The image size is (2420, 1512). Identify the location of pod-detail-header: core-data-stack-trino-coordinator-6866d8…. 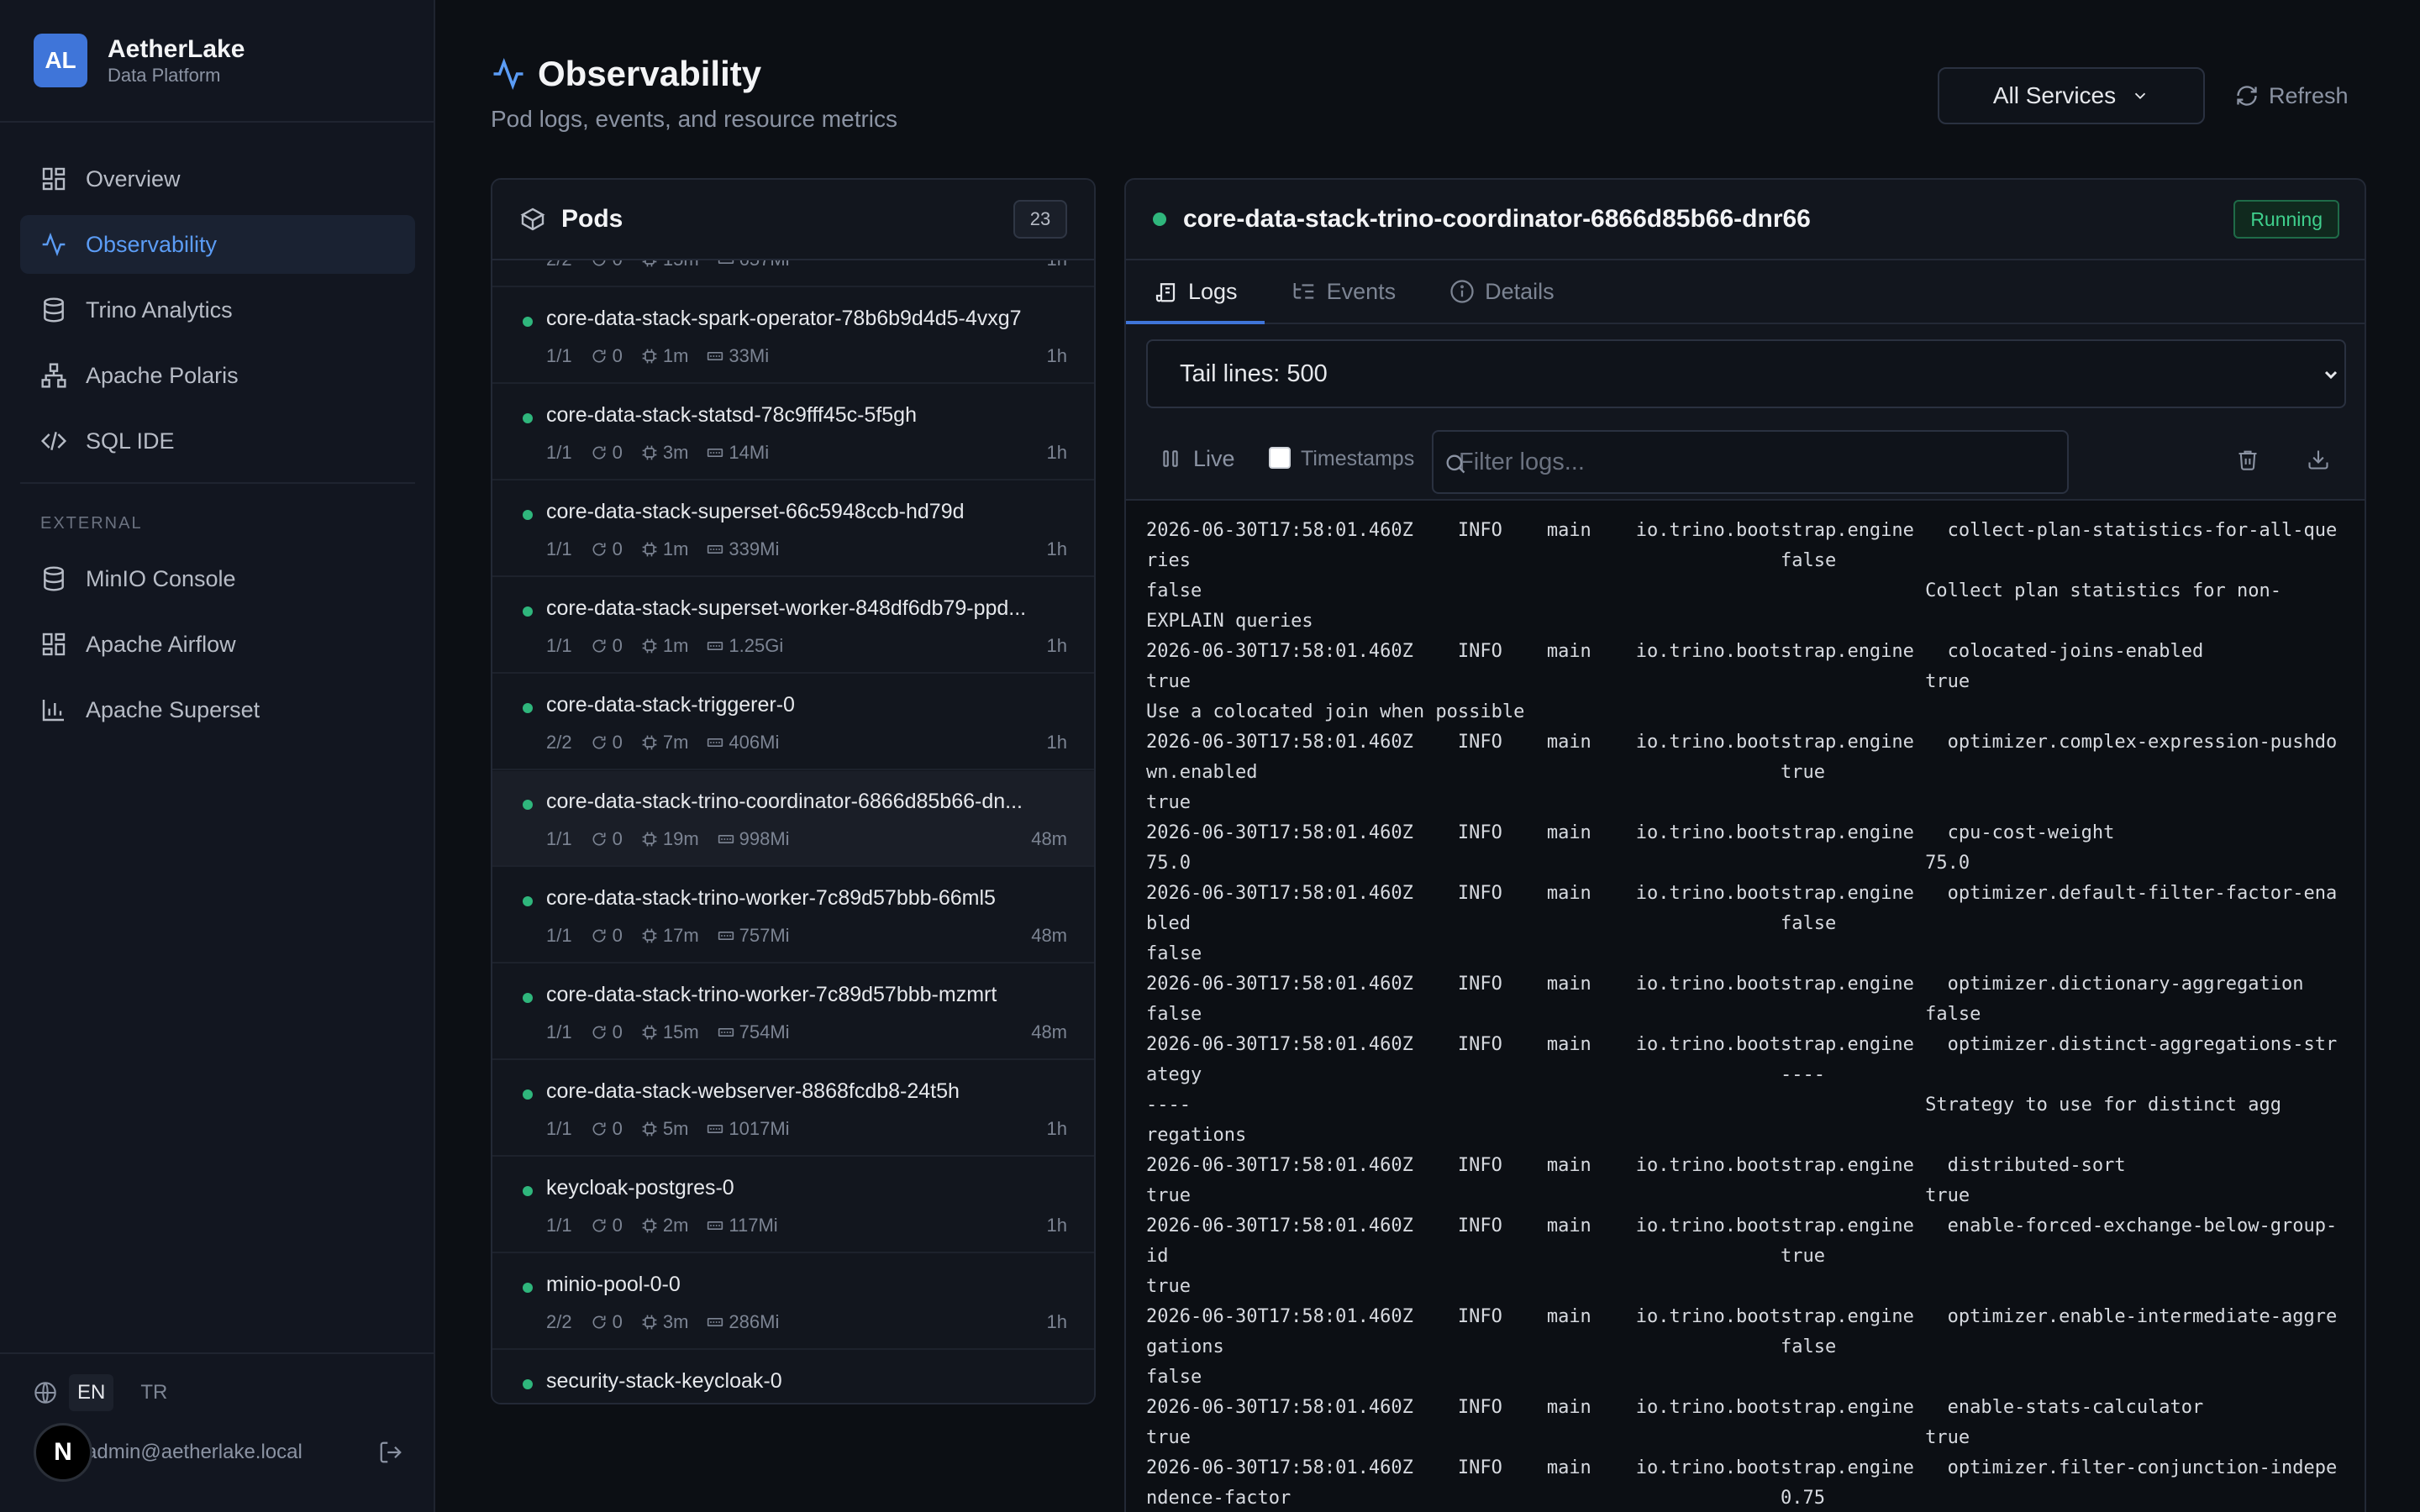
(1745, 220).